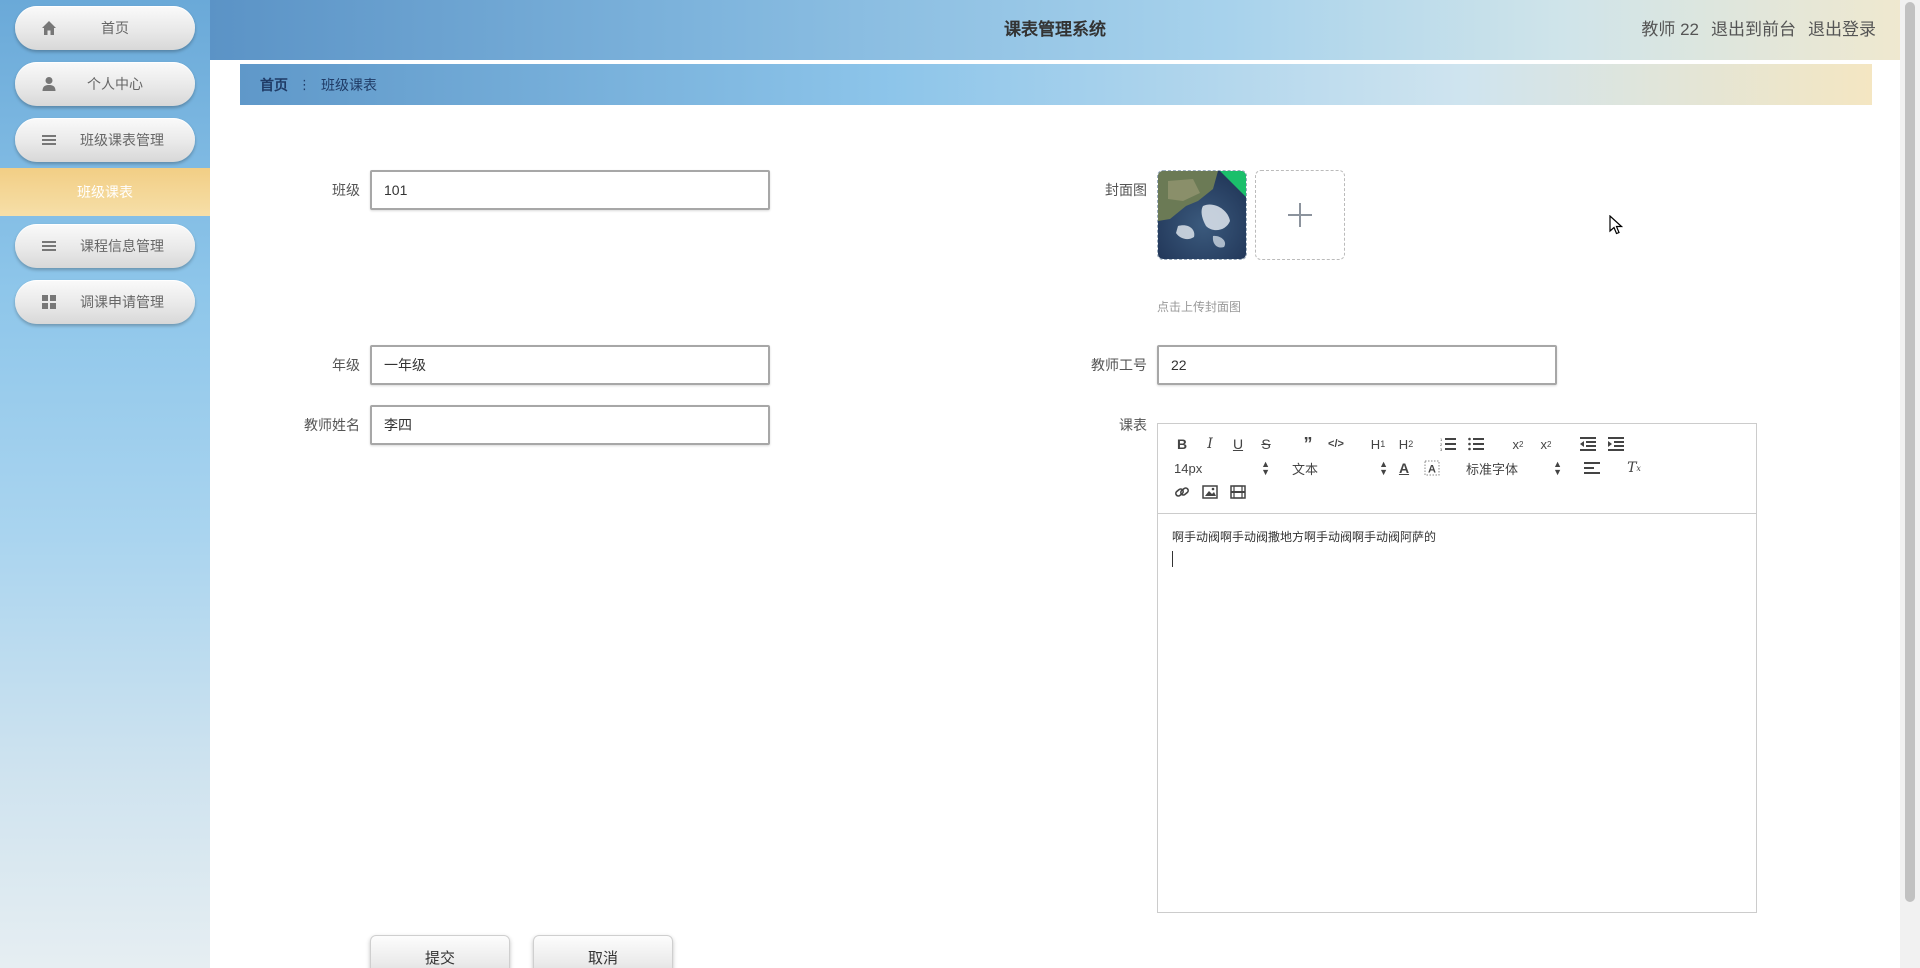 The image size is (1920, 968). What do you see at coordinates (1634, 468) in the screenshot?
I see `clear-format-icon: Tx` at bounding box center [1634, 468].